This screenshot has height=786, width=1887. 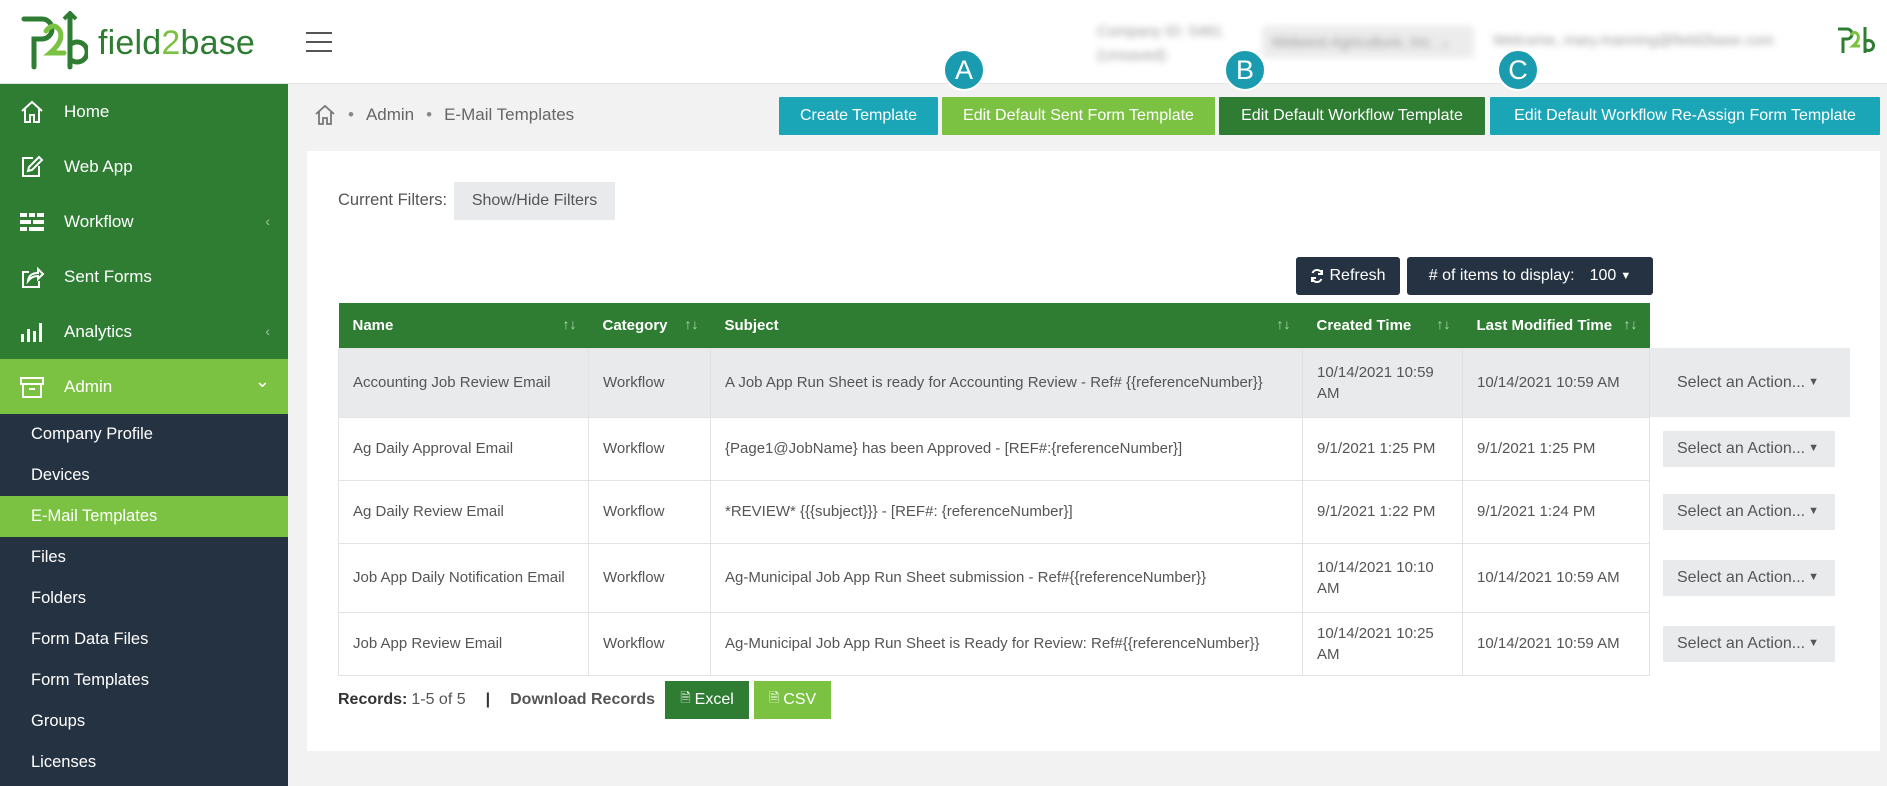 I want to click on callout-badge-c: C, so click(x=1518, y=70).